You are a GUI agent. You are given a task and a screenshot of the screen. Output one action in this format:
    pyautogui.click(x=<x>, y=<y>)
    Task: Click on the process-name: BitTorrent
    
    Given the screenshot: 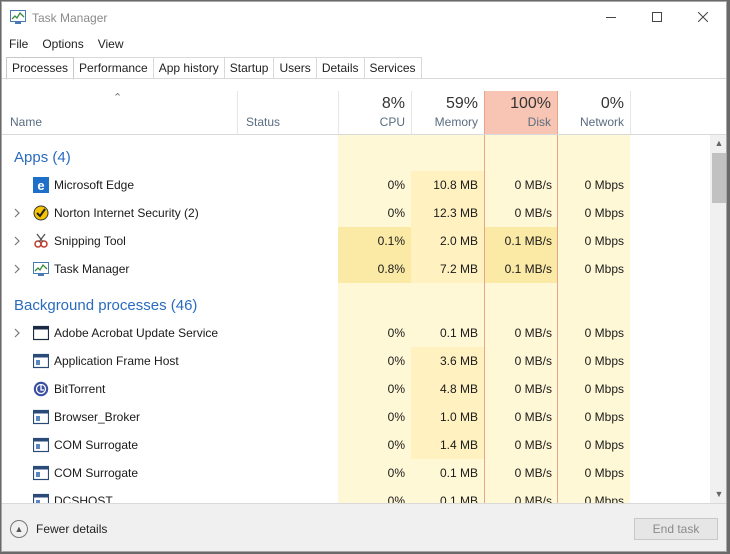 What is the action you would take?
    pyautogui.click(x=80, y=389)
    